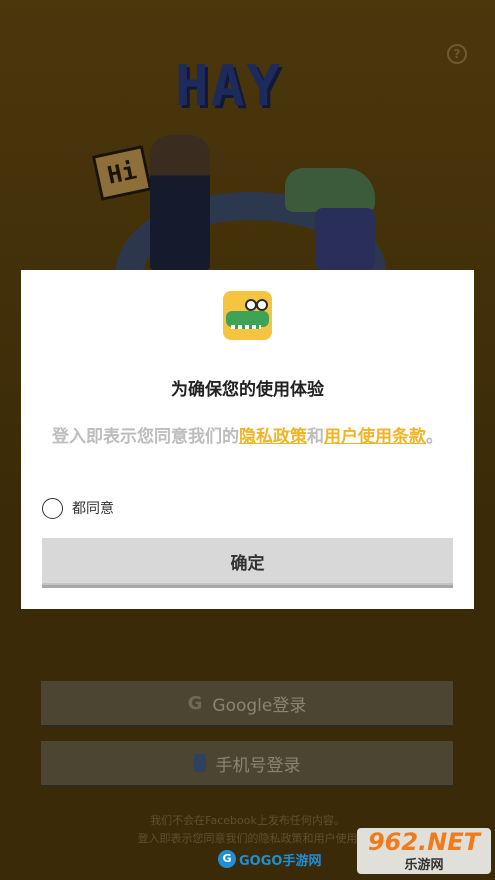 This screenshot has height=880, width=495. I want to click on gogo-watermark-text: GOGO手游网, so click(280, 861).